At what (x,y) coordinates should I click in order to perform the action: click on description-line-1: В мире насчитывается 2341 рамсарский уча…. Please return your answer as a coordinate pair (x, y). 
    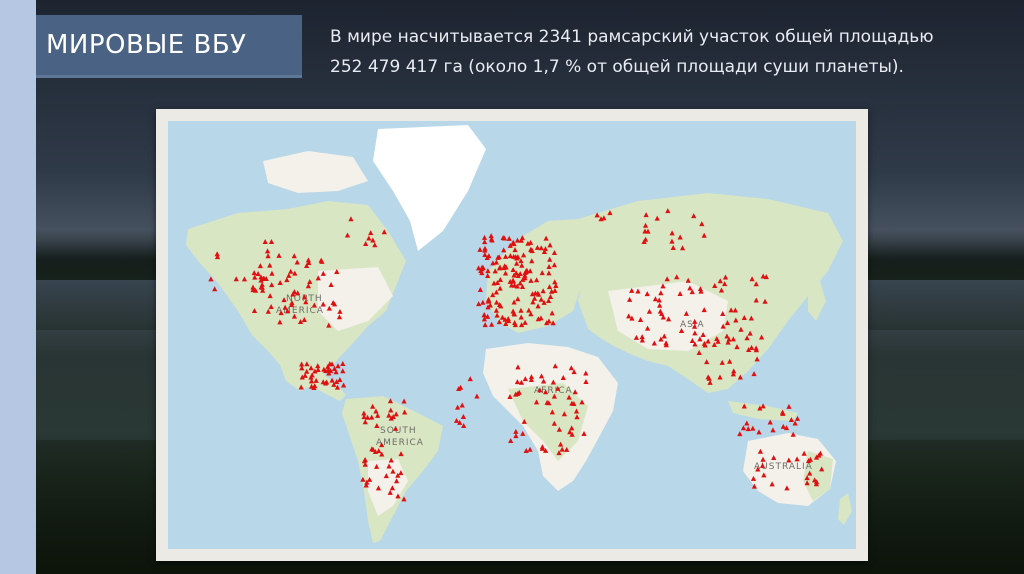
    Looking at the image, I should click on (632, 37).